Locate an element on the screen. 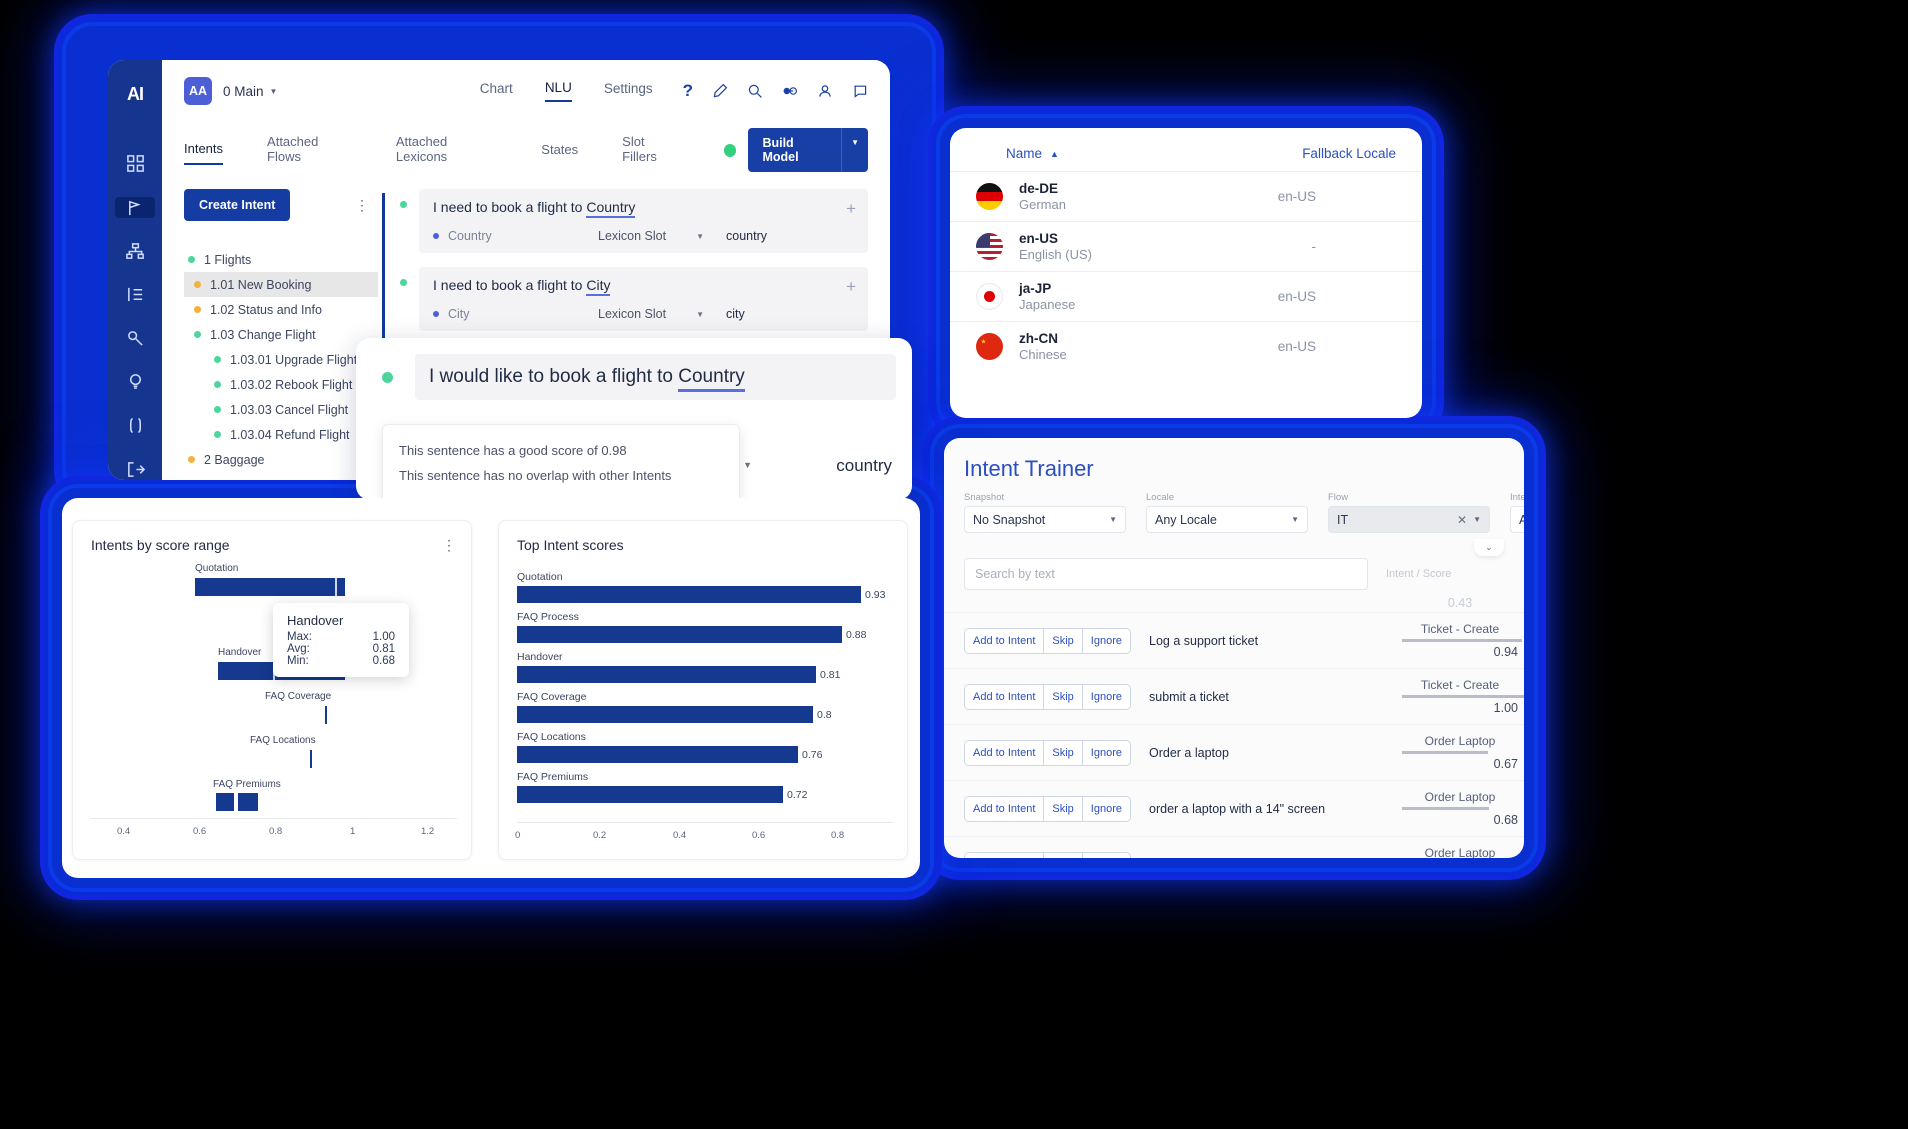 Image resolution: width=1908 pixels, height=1129 pixels. tree-item: 1.03.04 Refund Flight is located at coordinates (281, 434).